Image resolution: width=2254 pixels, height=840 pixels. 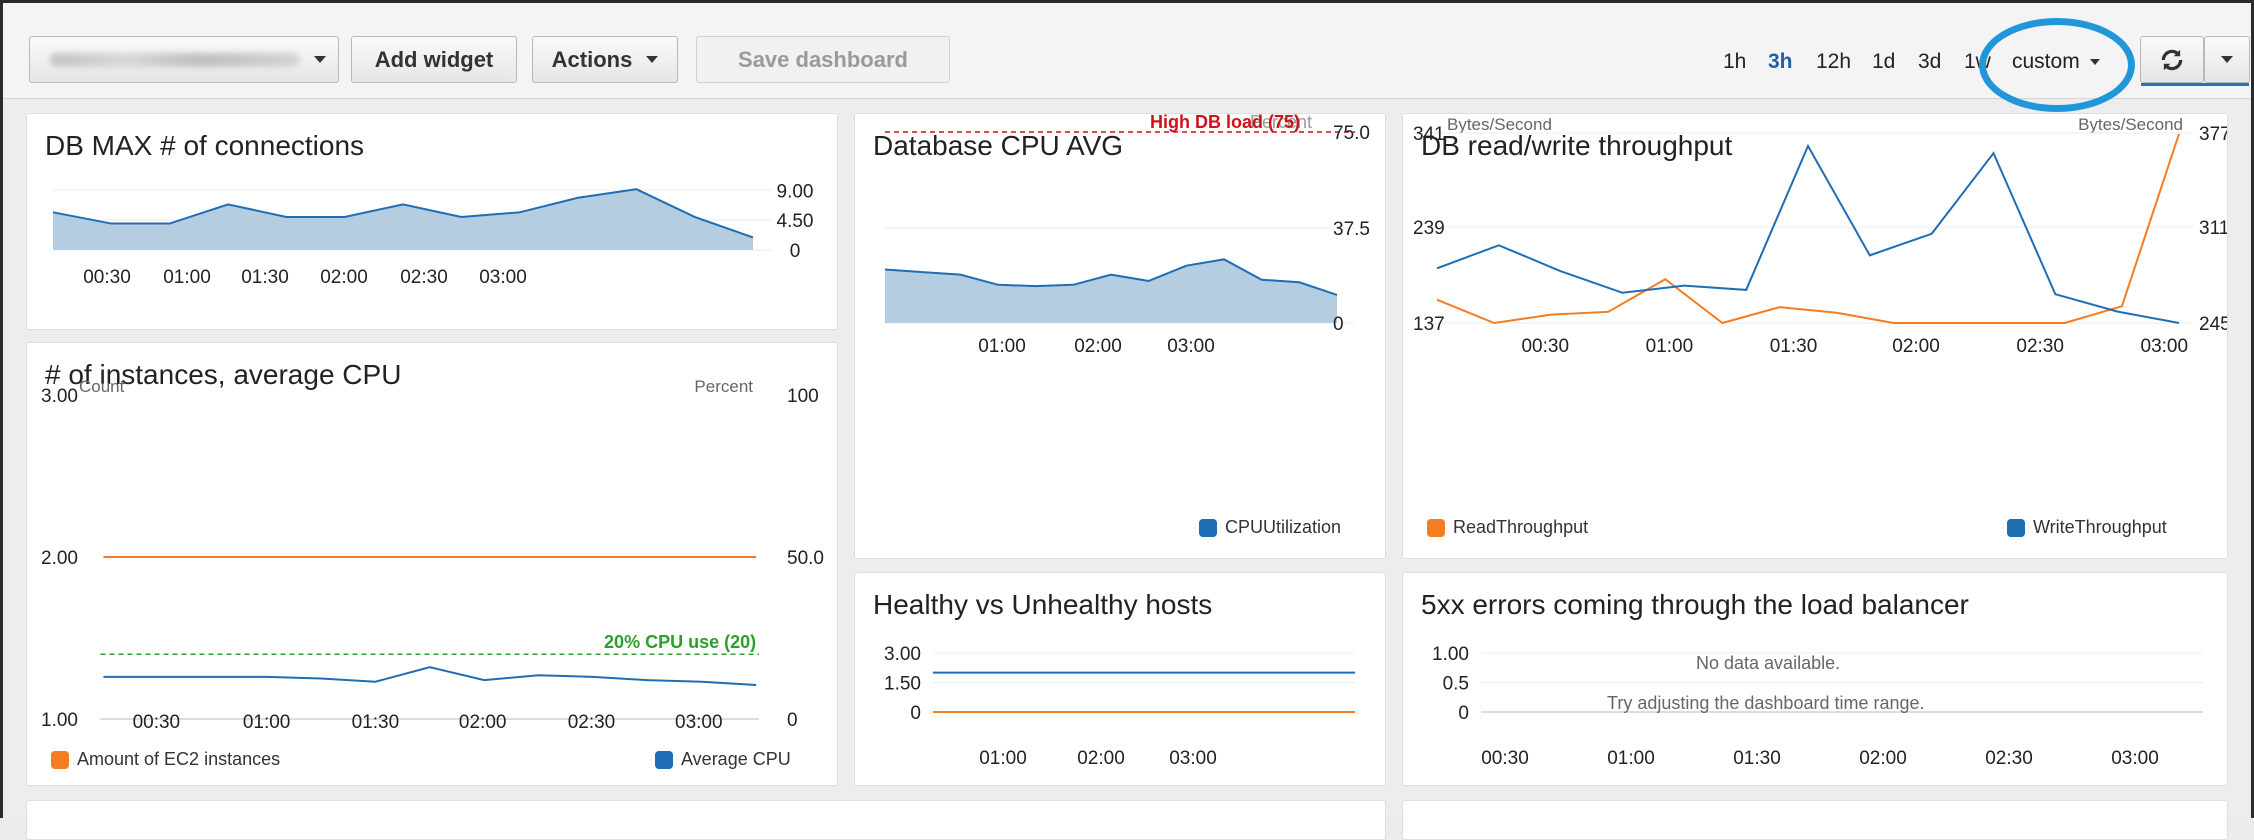 What do you see at coordinates (165, 759) in the screenshot?
I see `legend-ec2-instances: Amount of EC2 instances` at bounding box center [165, 759].